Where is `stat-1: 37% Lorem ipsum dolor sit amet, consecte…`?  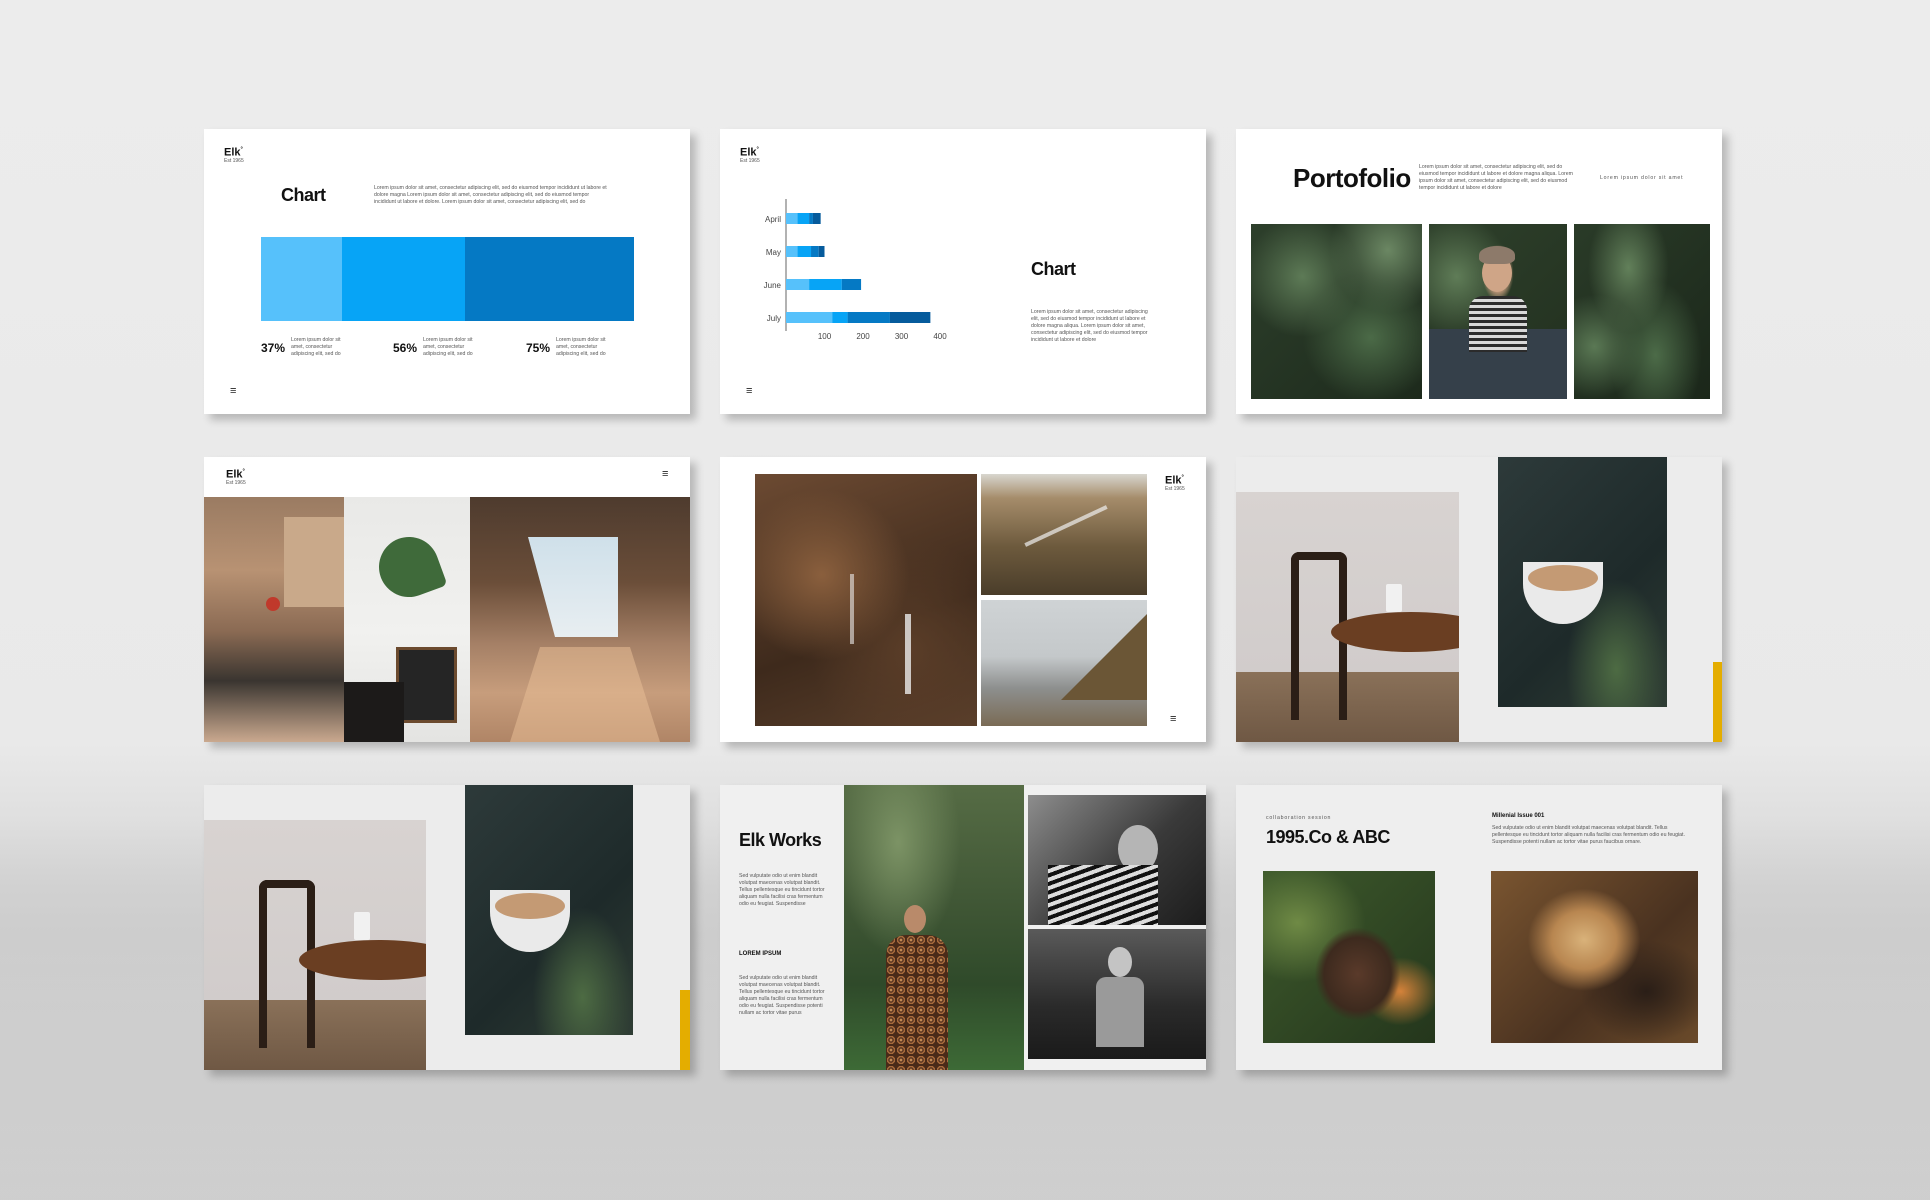
stat-1: 37% Lorem ipsum dolor sit amet, consecte… is located at coordinates (302, 347).